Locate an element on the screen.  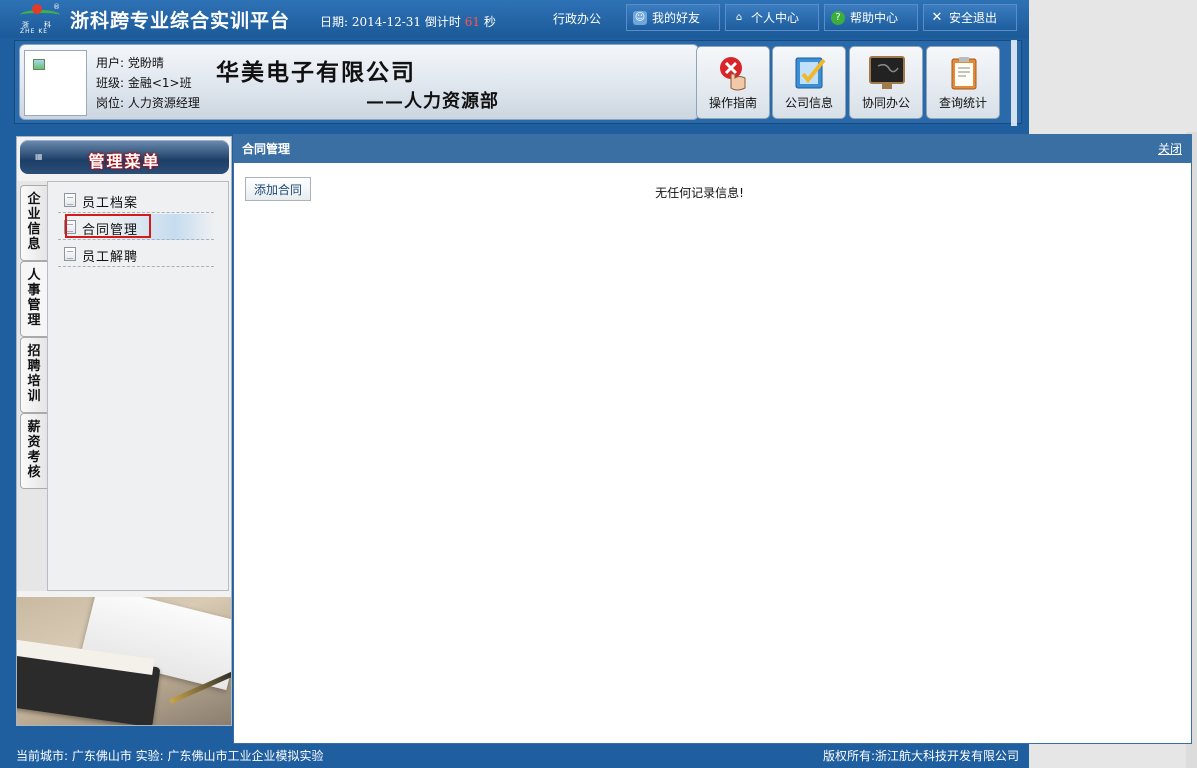
avatar is located at coordinates (55, 83).